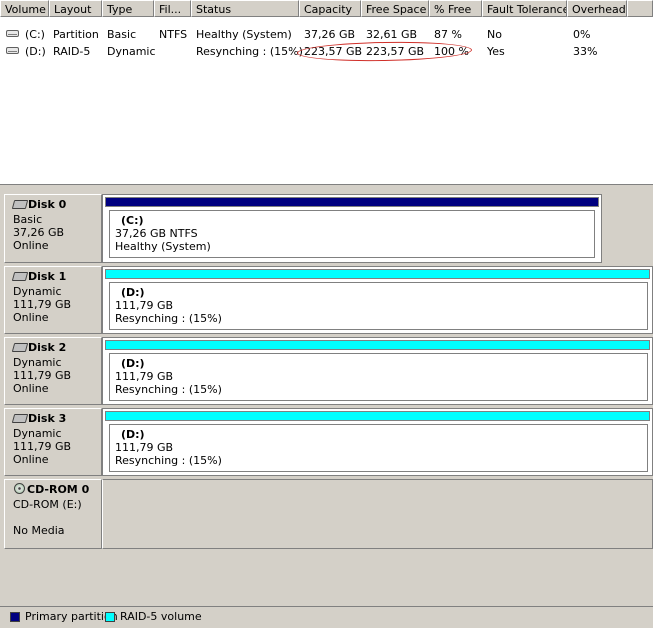  What do you see at coordinates (19, 488) in the screenshot?
I see `cd-icon` at bounding box center [19, 488].